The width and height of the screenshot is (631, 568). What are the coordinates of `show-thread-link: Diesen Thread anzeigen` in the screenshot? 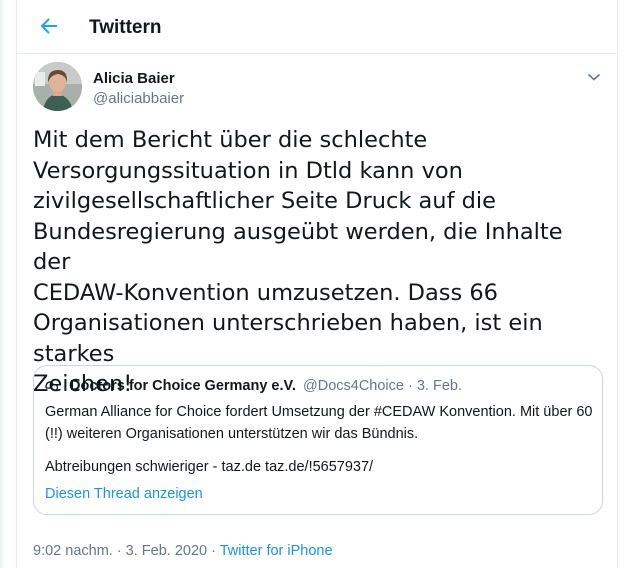 It's located at (124, 494).